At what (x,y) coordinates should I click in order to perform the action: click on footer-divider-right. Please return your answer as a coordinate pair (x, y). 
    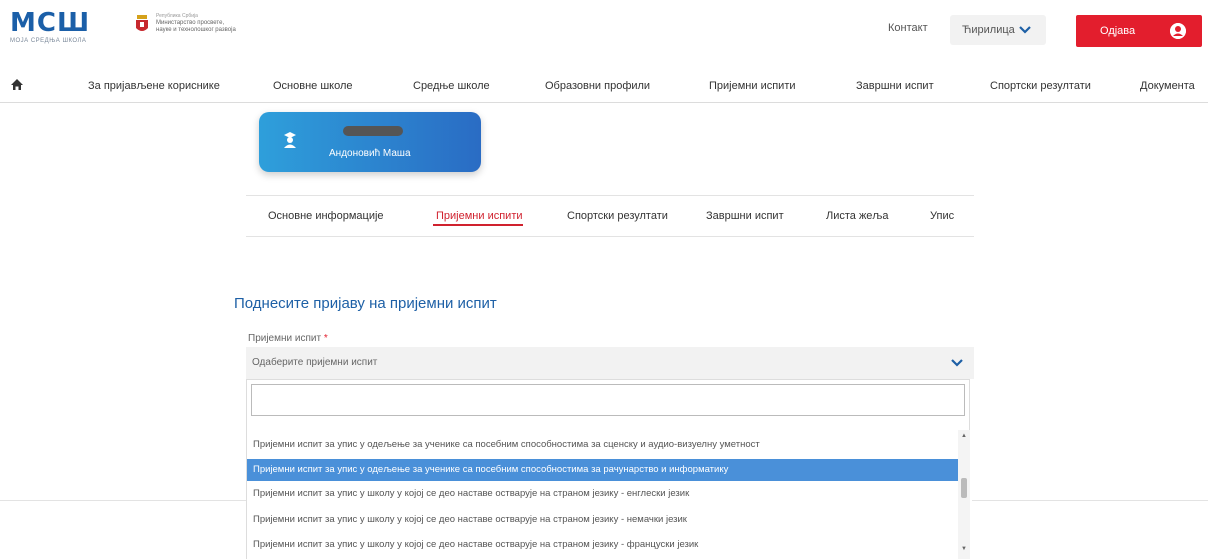
    Looking at the image, I should click on (1090, 500).